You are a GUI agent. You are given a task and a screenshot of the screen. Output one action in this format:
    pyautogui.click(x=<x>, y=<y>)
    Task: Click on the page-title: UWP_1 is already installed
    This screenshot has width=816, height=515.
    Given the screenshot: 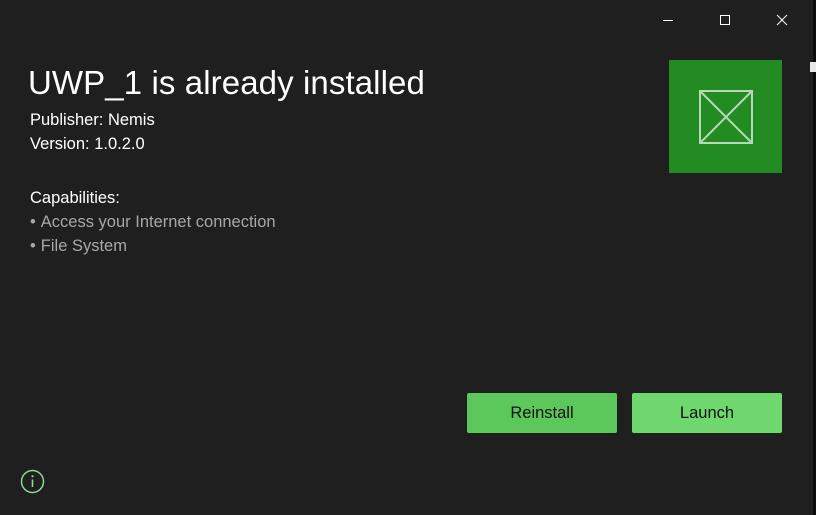 What is the action you would take?
    pyautogui.click(x=226, y=82)
    